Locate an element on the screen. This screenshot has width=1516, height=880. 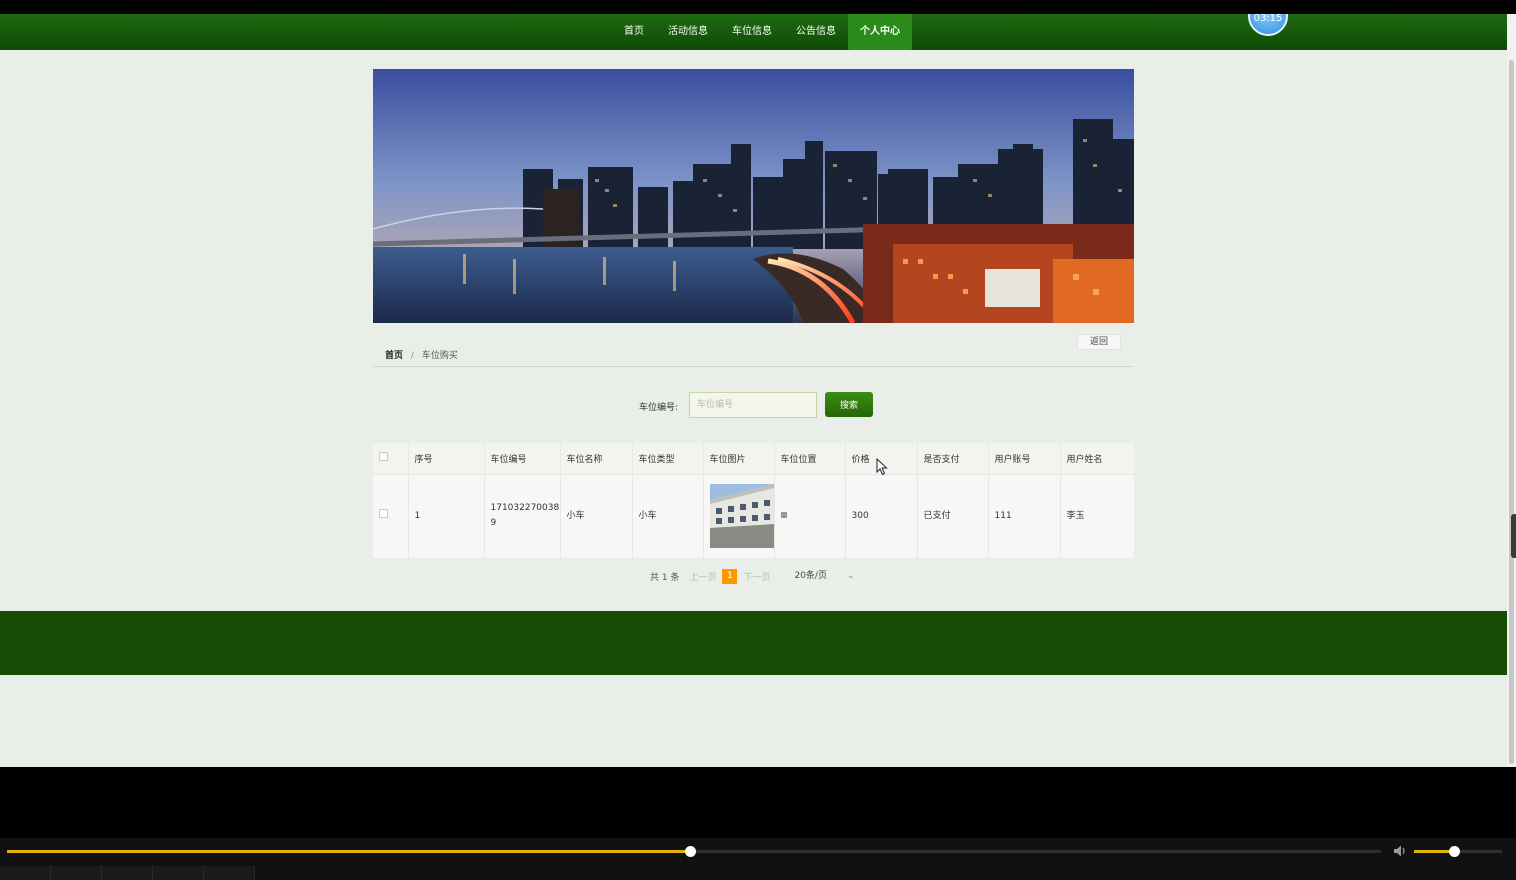
search-label: 车位编号: is located at coordinates (659, 408).